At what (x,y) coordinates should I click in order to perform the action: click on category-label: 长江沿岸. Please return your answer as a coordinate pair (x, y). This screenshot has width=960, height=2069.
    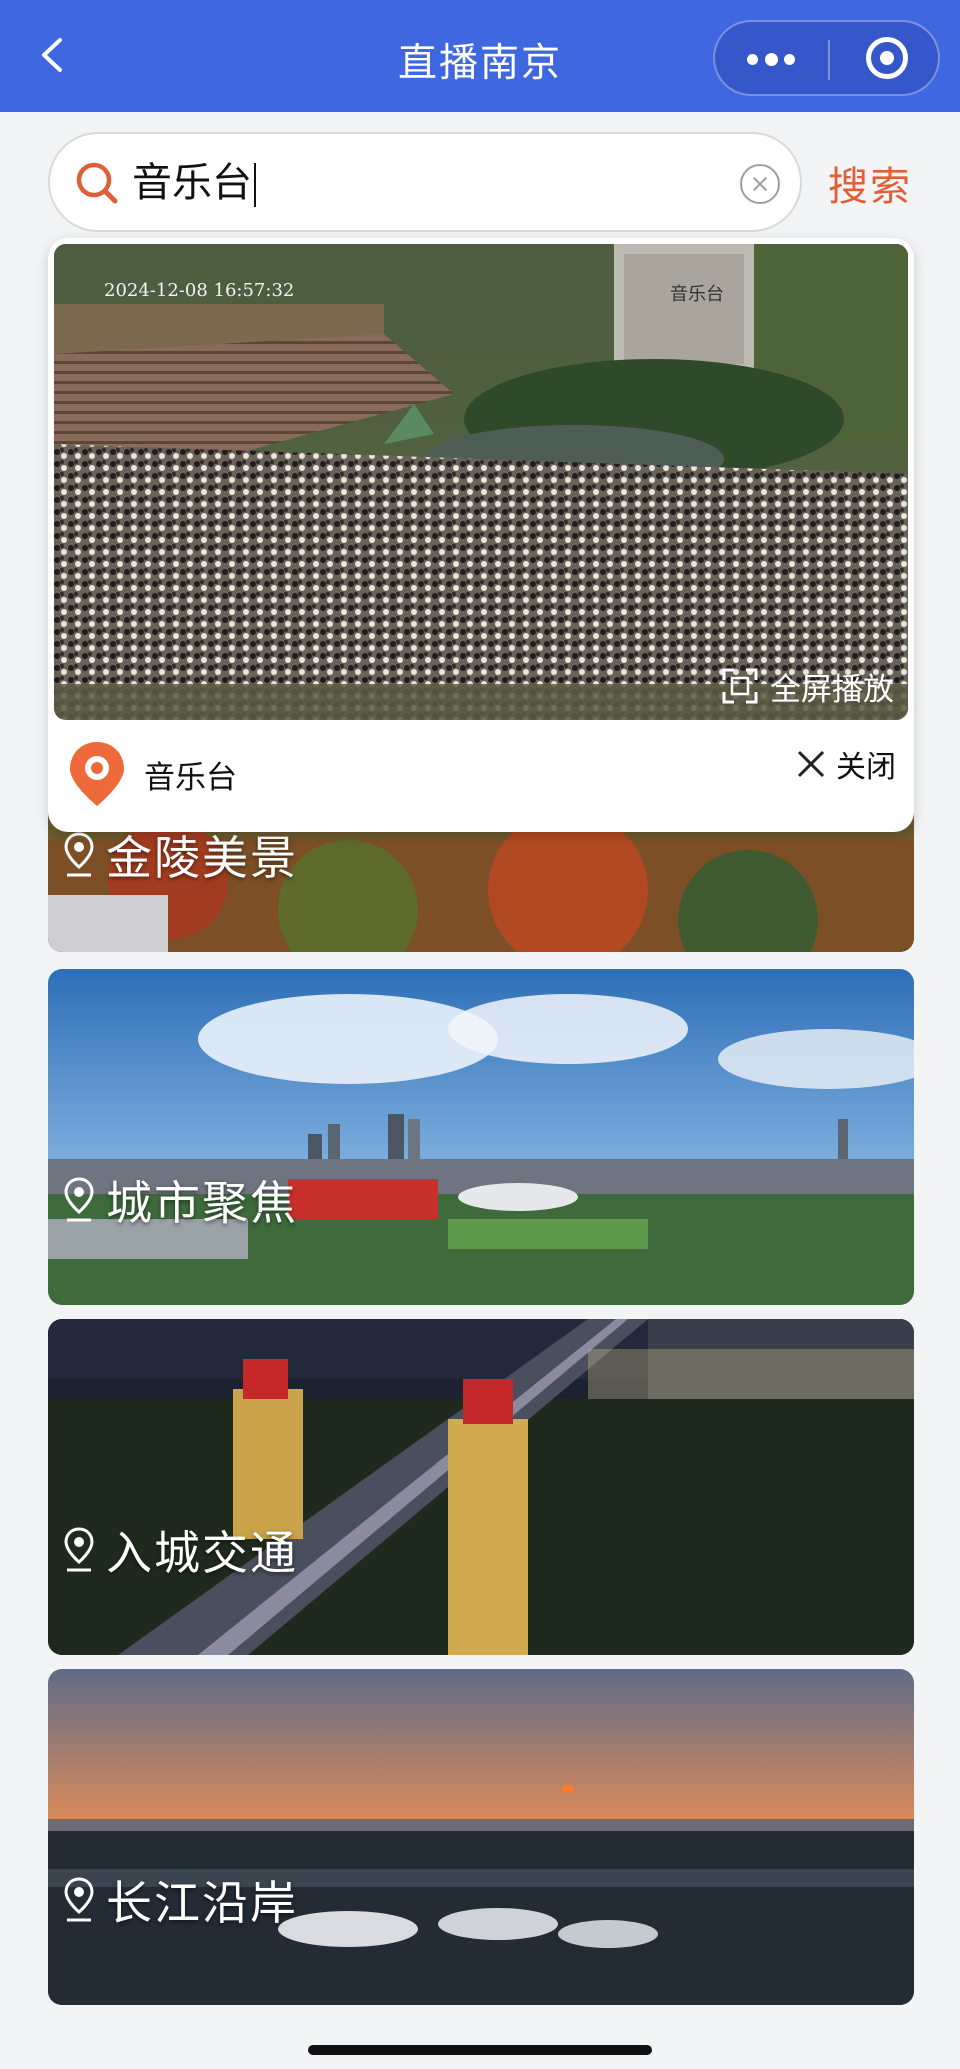
    Looking at the image, I should click on (180, 1900).